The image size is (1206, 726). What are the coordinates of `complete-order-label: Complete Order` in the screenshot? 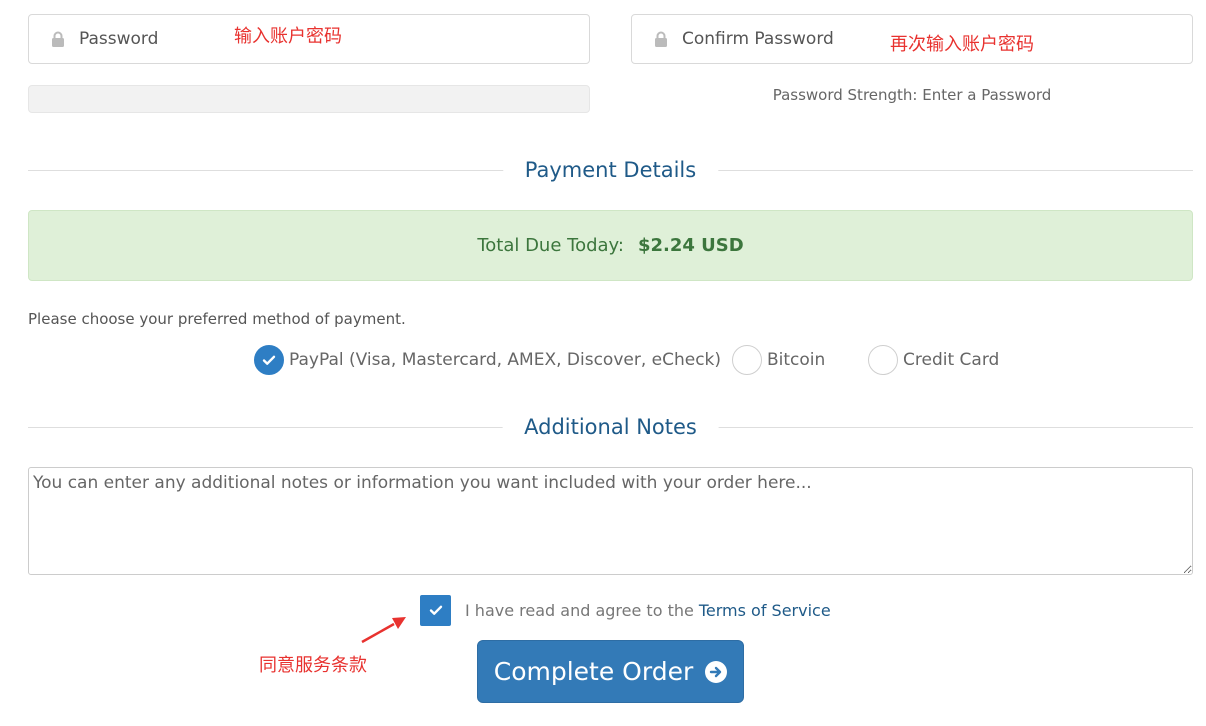 It's located at (593, 671).